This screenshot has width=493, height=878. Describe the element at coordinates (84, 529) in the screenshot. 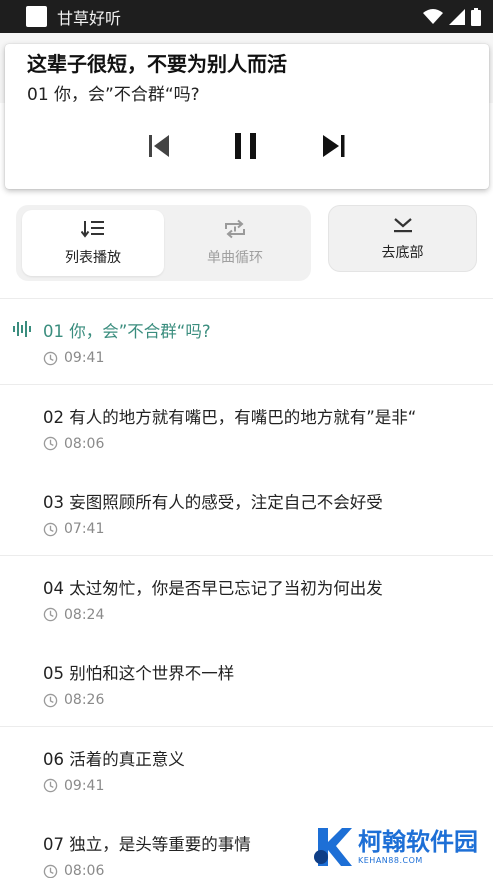

I see `duration-text: 07:41` at that location.